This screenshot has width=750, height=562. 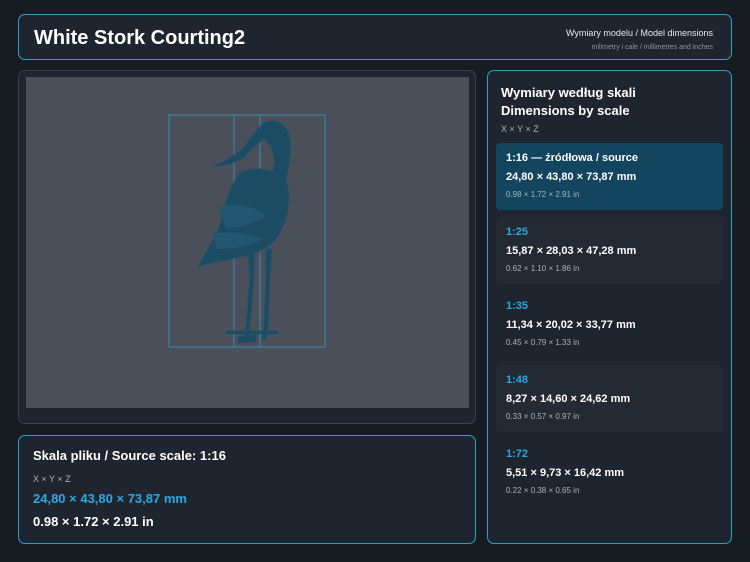 What do you see at coordinates (543, 194) in the screenshot?
I see `scale-dimensions-in: 0.98 × 1.72 × 2.91 in` at bounding box center [543, 194].